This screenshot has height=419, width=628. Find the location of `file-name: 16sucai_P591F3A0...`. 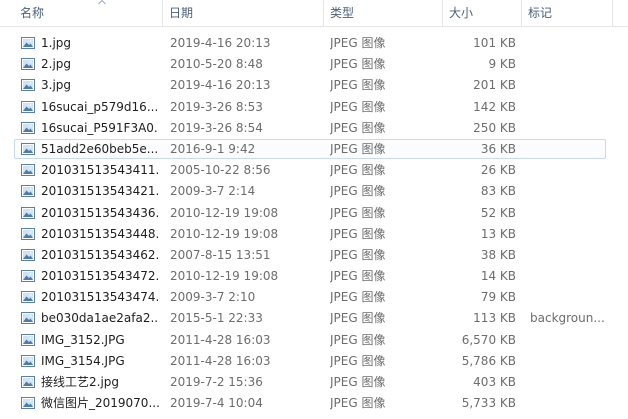

file-name: 16sucai_P591F3A0... is located at coordinates (100, 127).